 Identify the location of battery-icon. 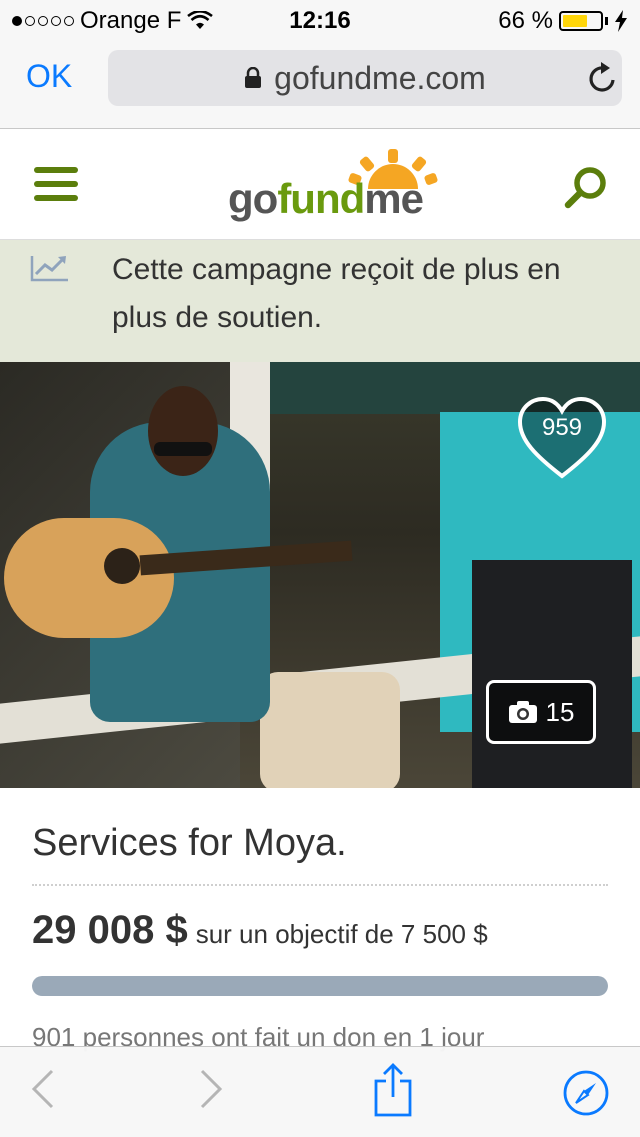
(581, 21).